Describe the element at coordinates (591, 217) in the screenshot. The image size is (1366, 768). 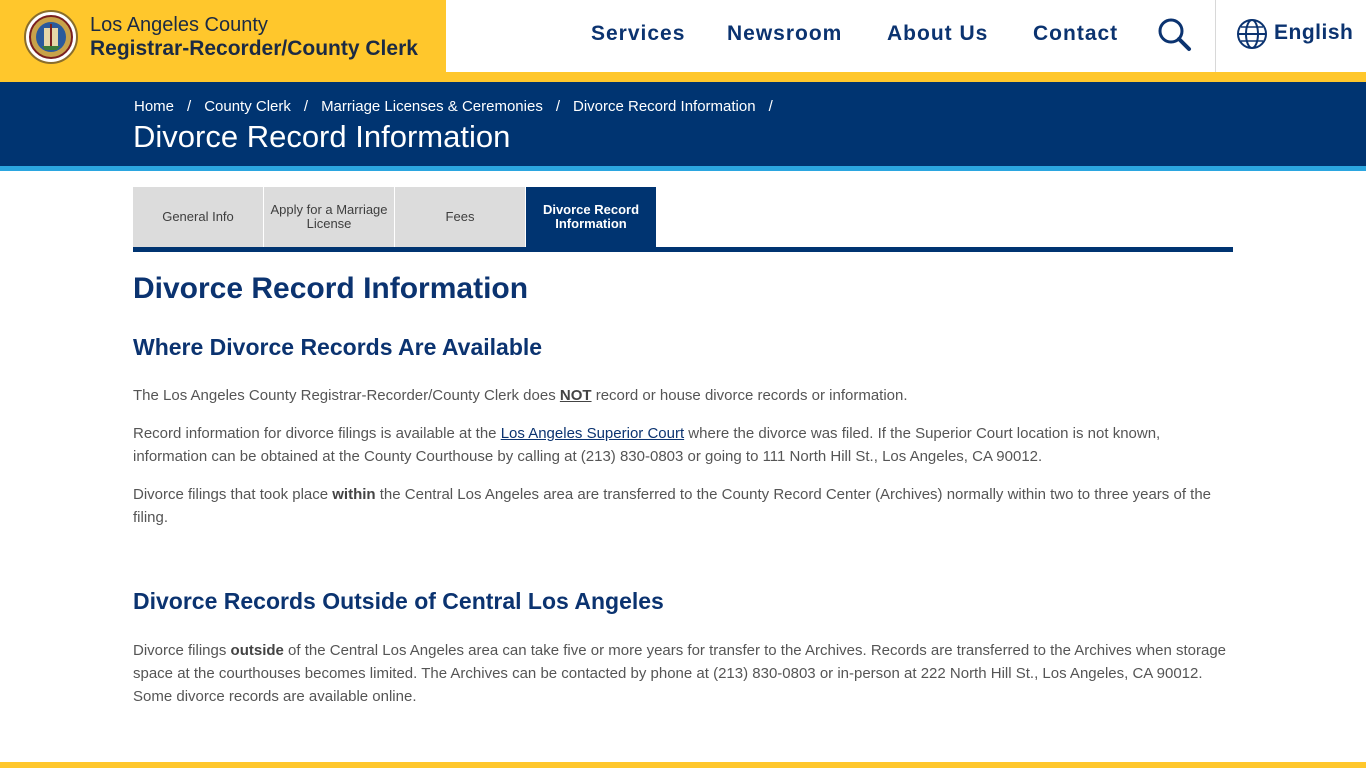
I see `tab-divorce-record-information: Divorce Record Information` at that location.